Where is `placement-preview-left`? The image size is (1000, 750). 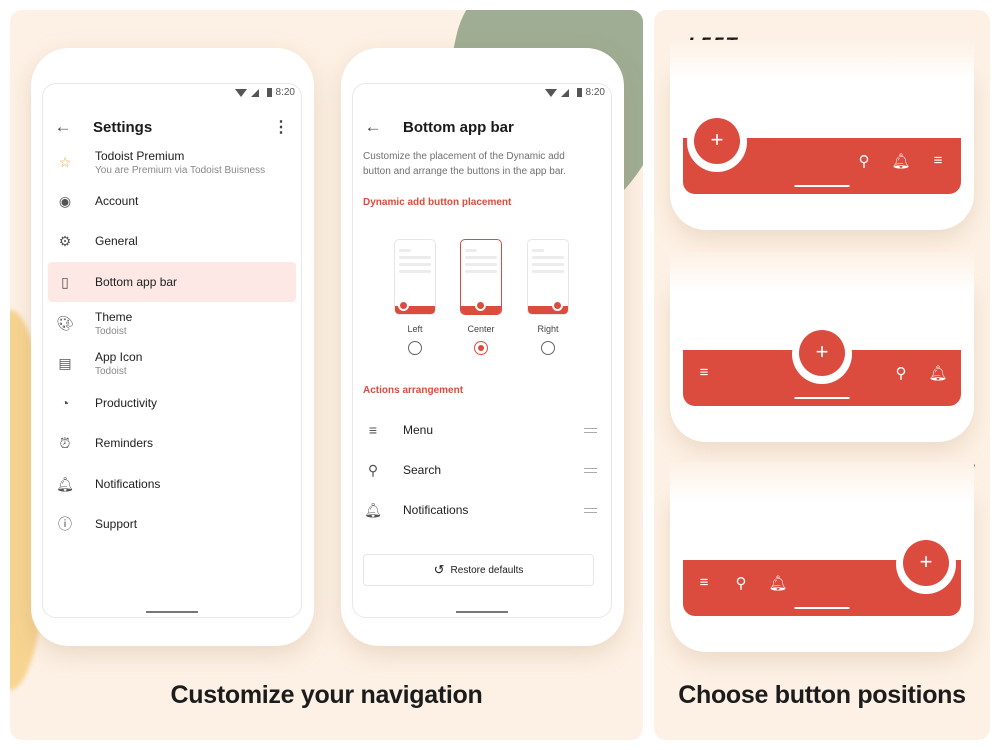
placement-preview-left is located at coordinates (415, 277).